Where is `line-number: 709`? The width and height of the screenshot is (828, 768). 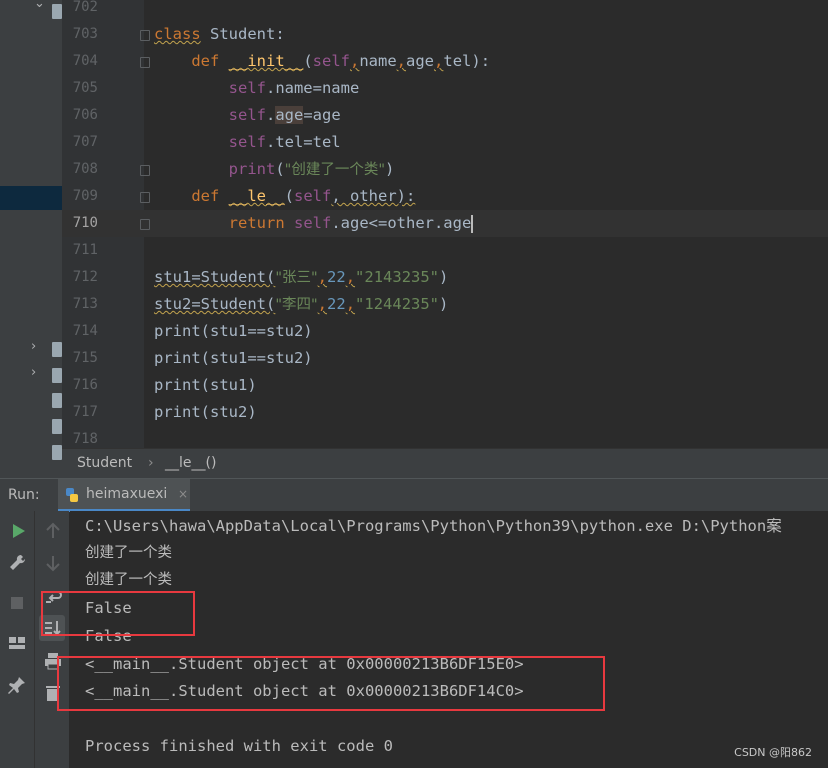
line-number: 709 is located at coordinates (85, 196).